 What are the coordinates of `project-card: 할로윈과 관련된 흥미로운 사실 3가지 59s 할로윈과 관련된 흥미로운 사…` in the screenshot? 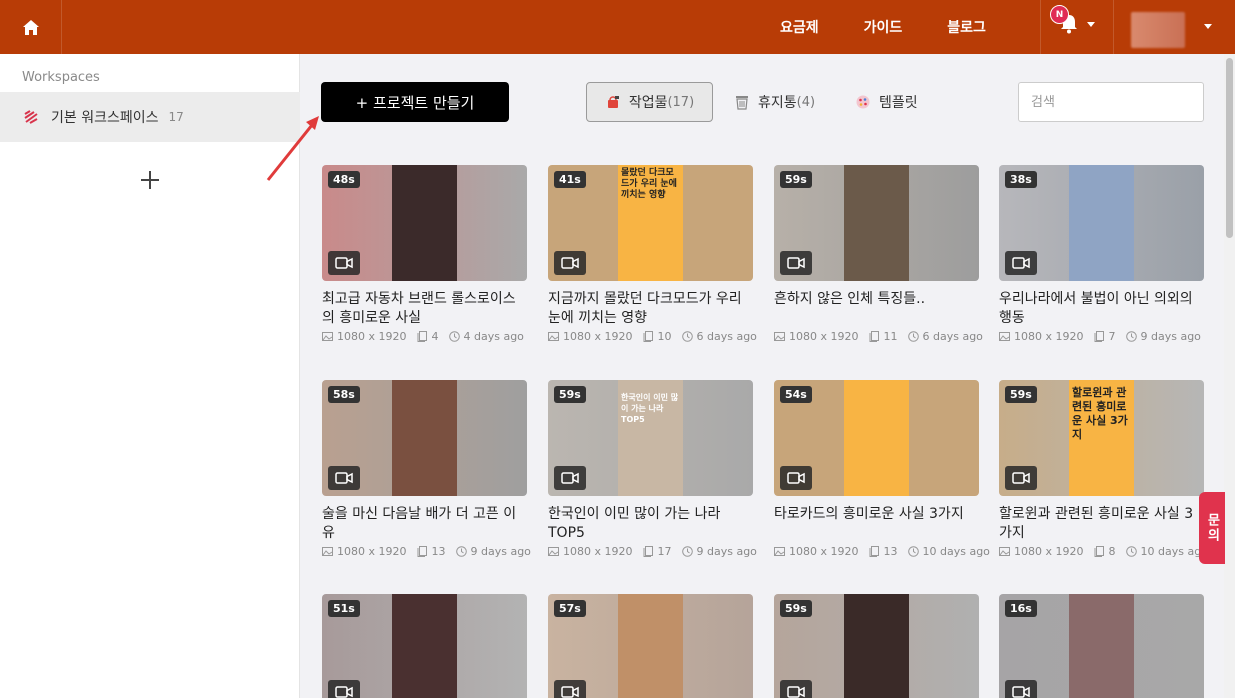 It's located at (1103, 469).